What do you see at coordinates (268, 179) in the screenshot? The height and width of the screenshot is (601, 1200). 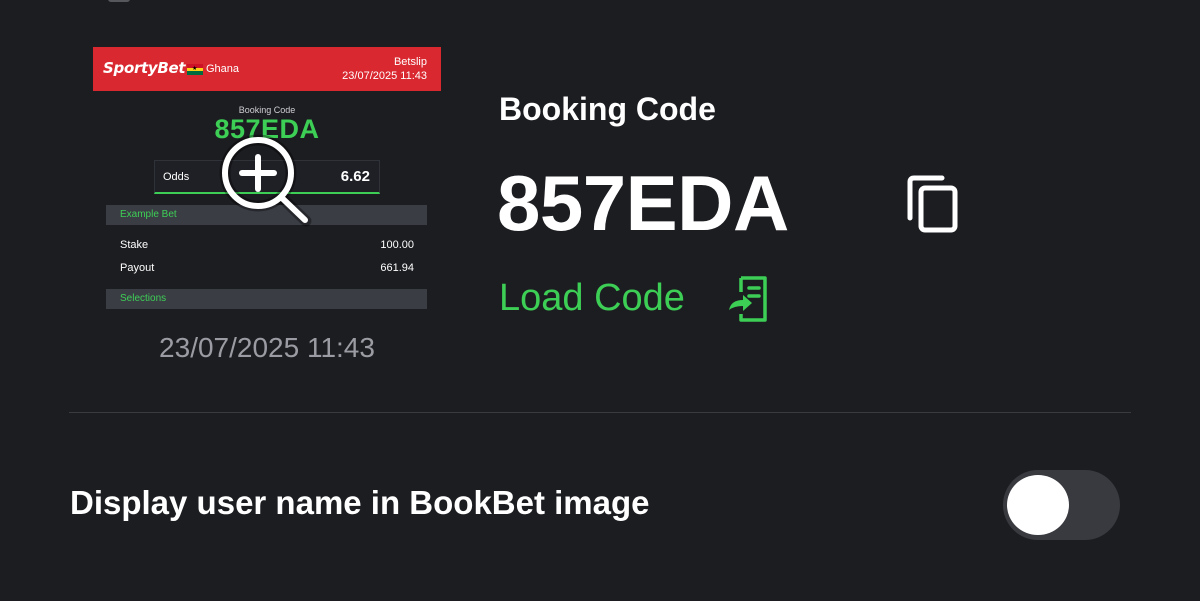 I see `zoom-in-icon` at bounding box center [268, 179].